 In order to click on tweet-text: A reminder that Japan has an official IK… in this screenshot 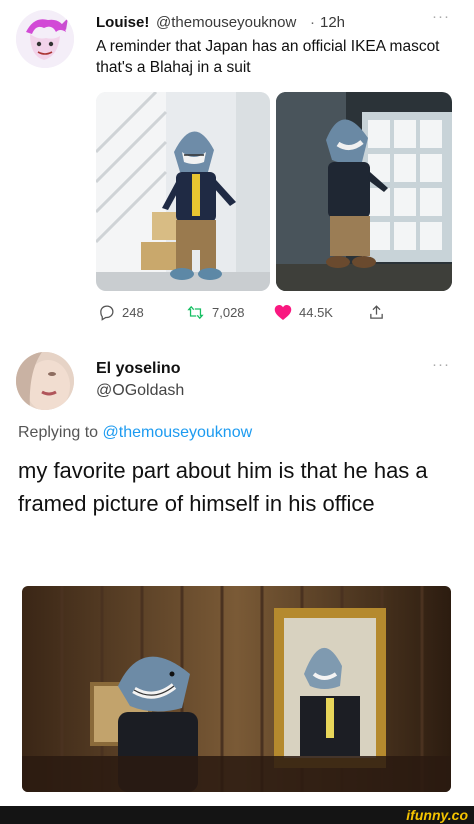, I will do `click(268, 57)`.